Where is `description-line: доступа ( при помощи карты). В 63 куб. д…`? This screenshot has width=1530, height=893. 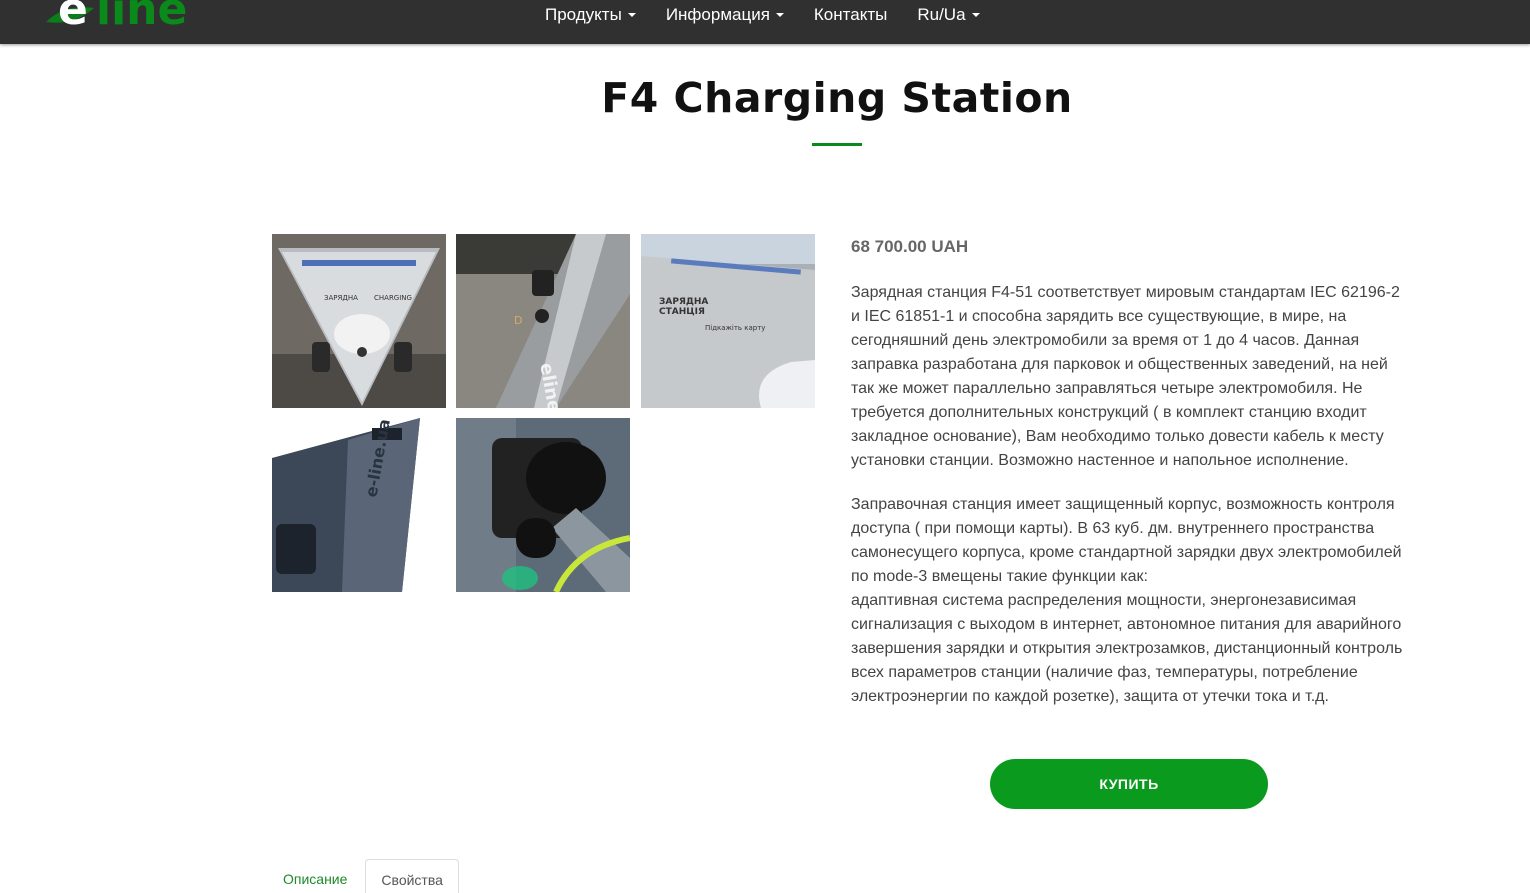 description-line: доступа ( при помощи карты). В 63 куб. д… is located at coordinates (1113, 528).